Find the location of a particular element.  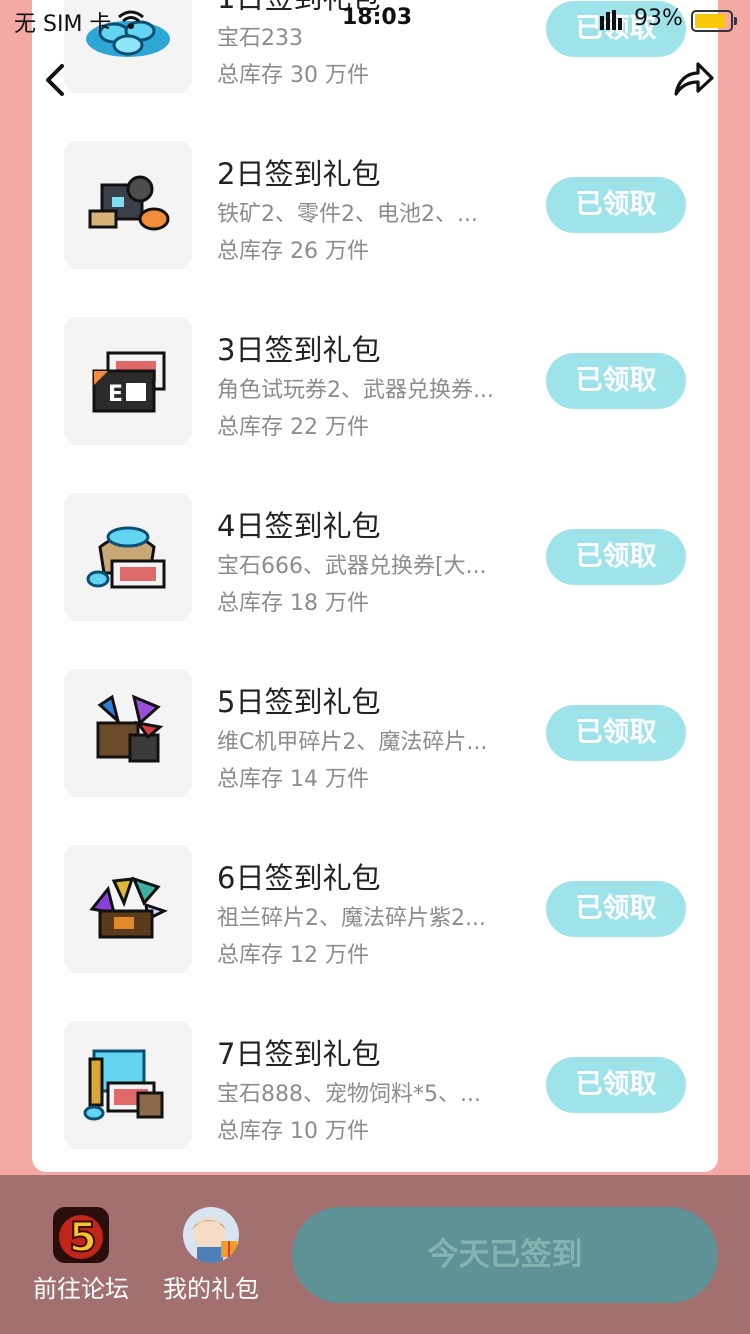

gift-stock: 总库存 30 万件 is located at coordinates (293, 75).